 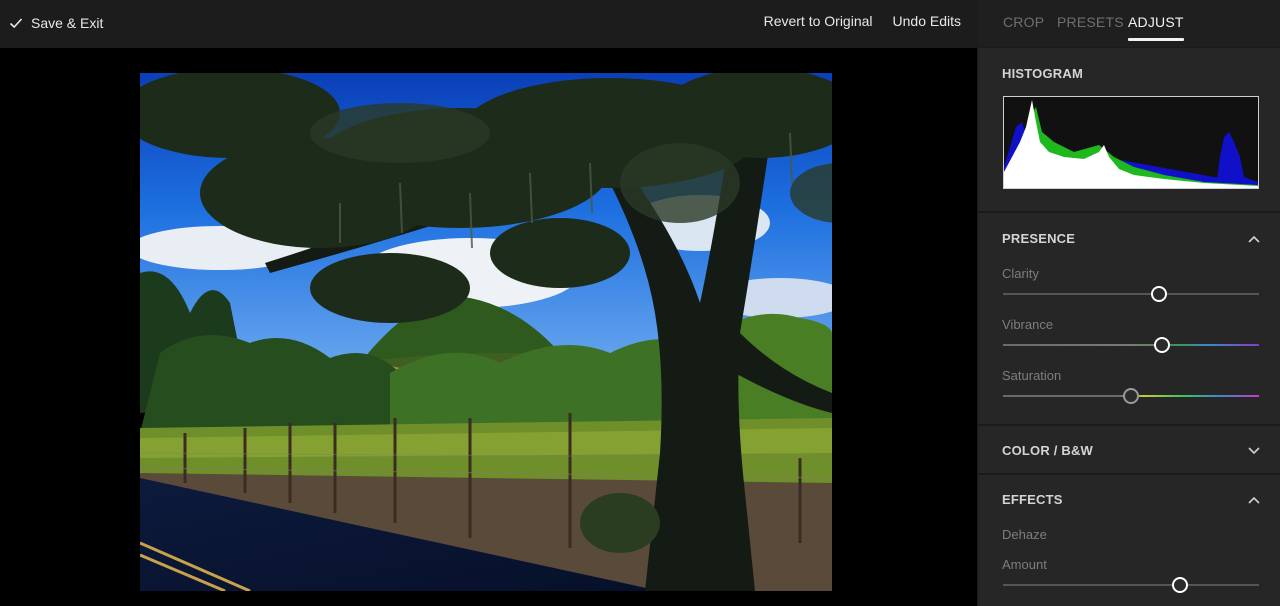 I want to click on chevron-down-icon, so click(x=1254, y=451).